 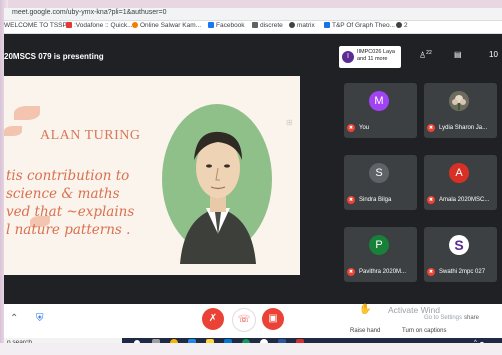 I want to click on mic-off-button: ✗, so click(x=213, y=319).